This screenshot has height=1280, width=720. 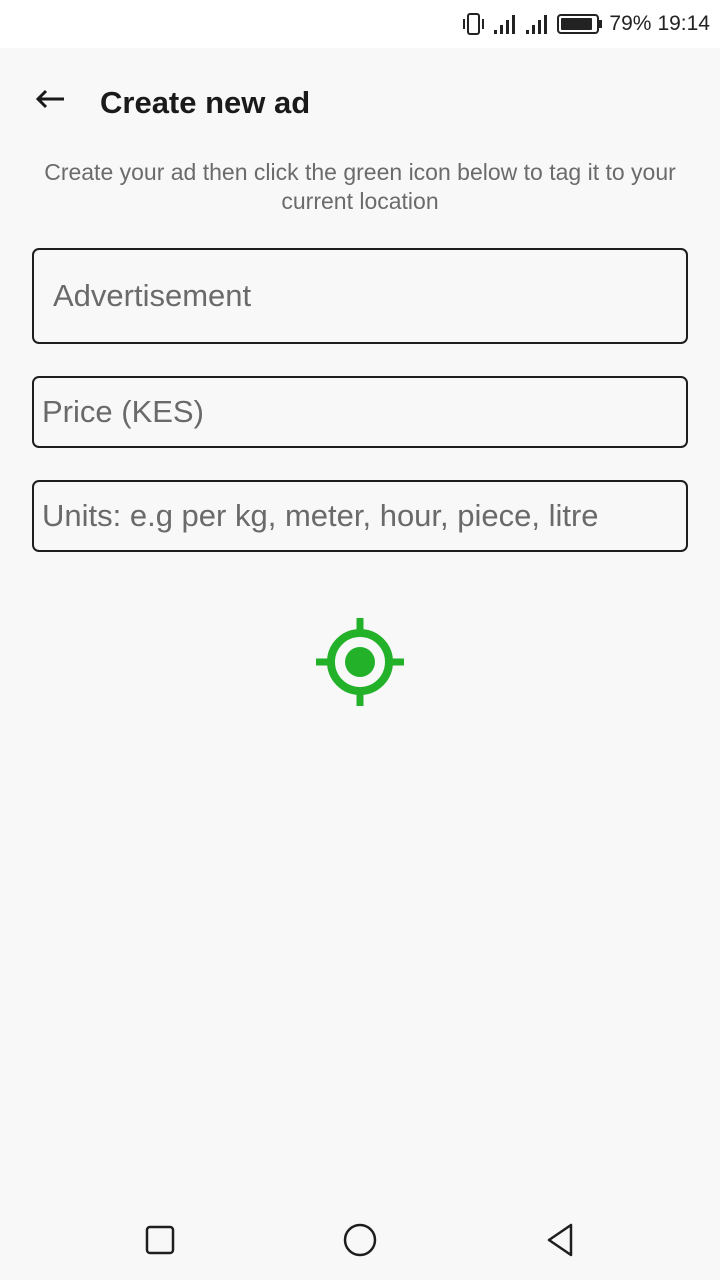 I want to click on home-icon, so click(x=360, y=1242).